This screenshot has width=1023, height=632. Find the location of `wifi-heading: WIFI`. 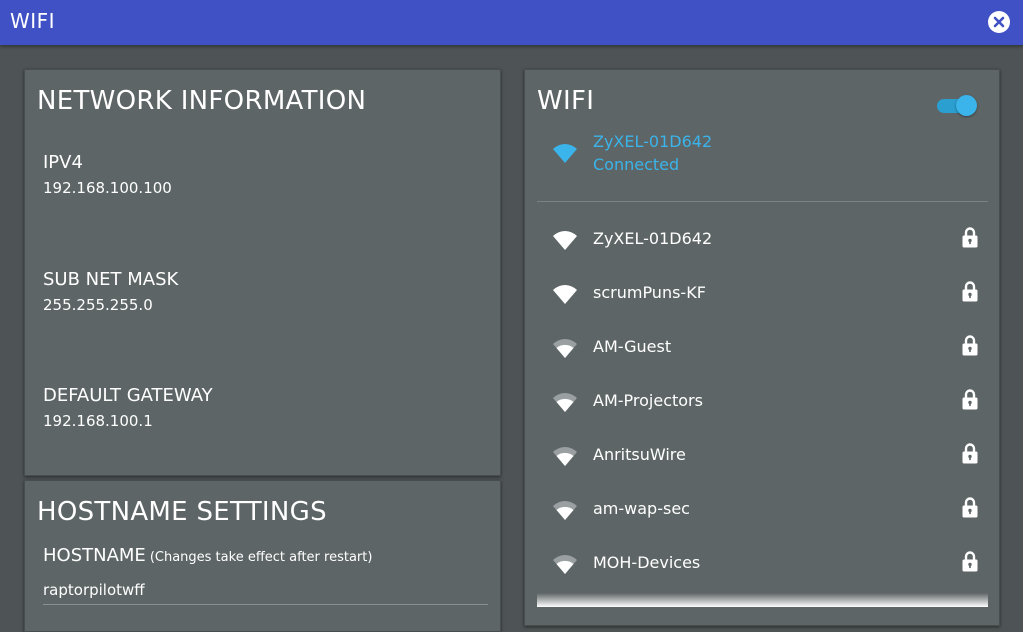

wifi-heading: WIFI is located at coordinates (566, 101).